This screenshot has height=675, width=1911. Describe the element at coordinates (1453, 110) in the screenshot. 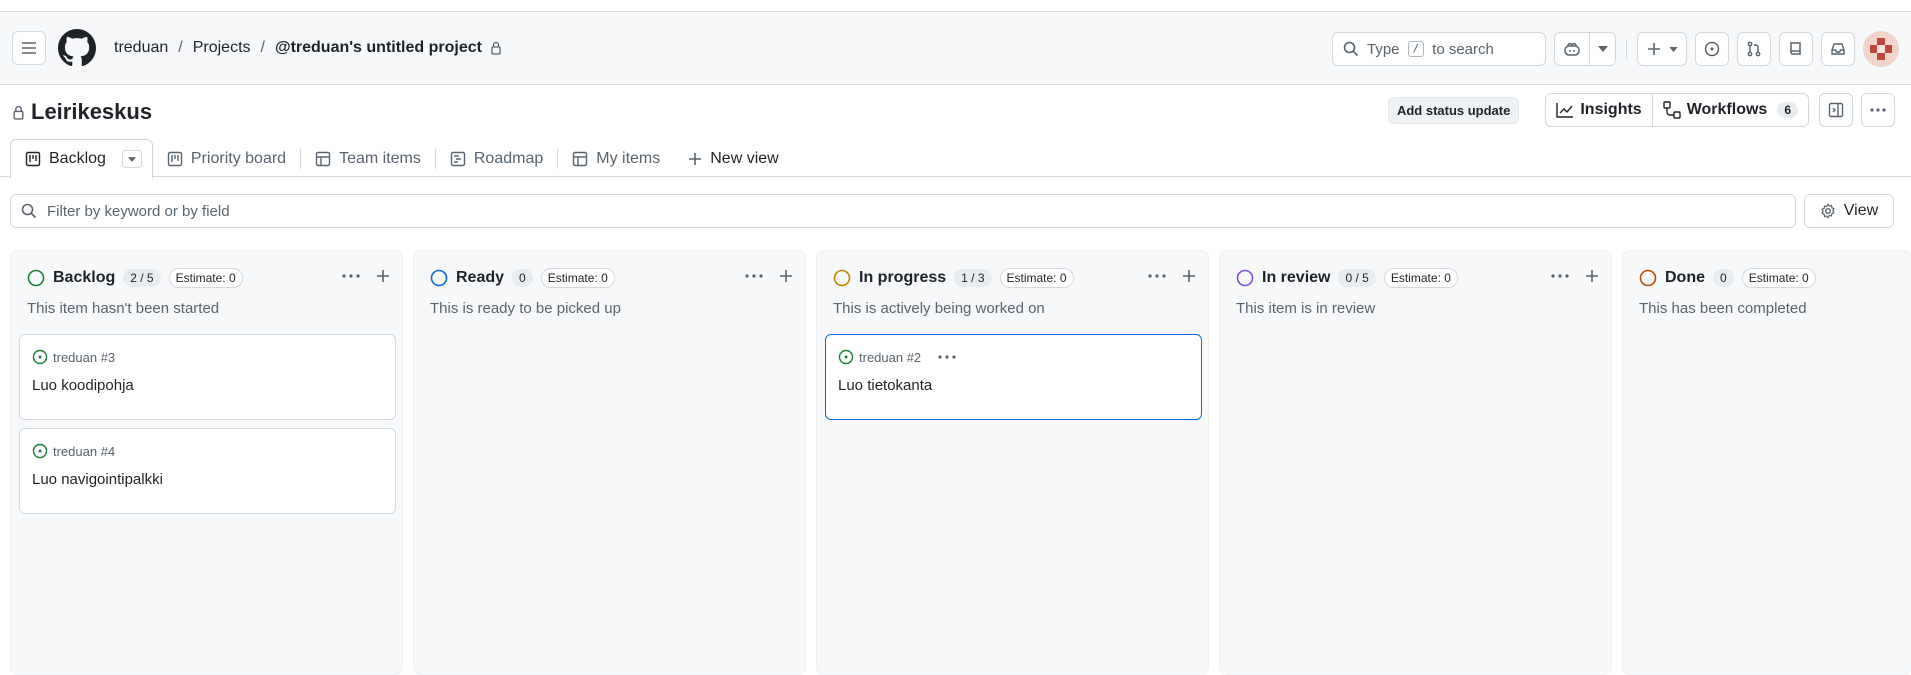

I see `add-status-update-button: Add status update` at that location.